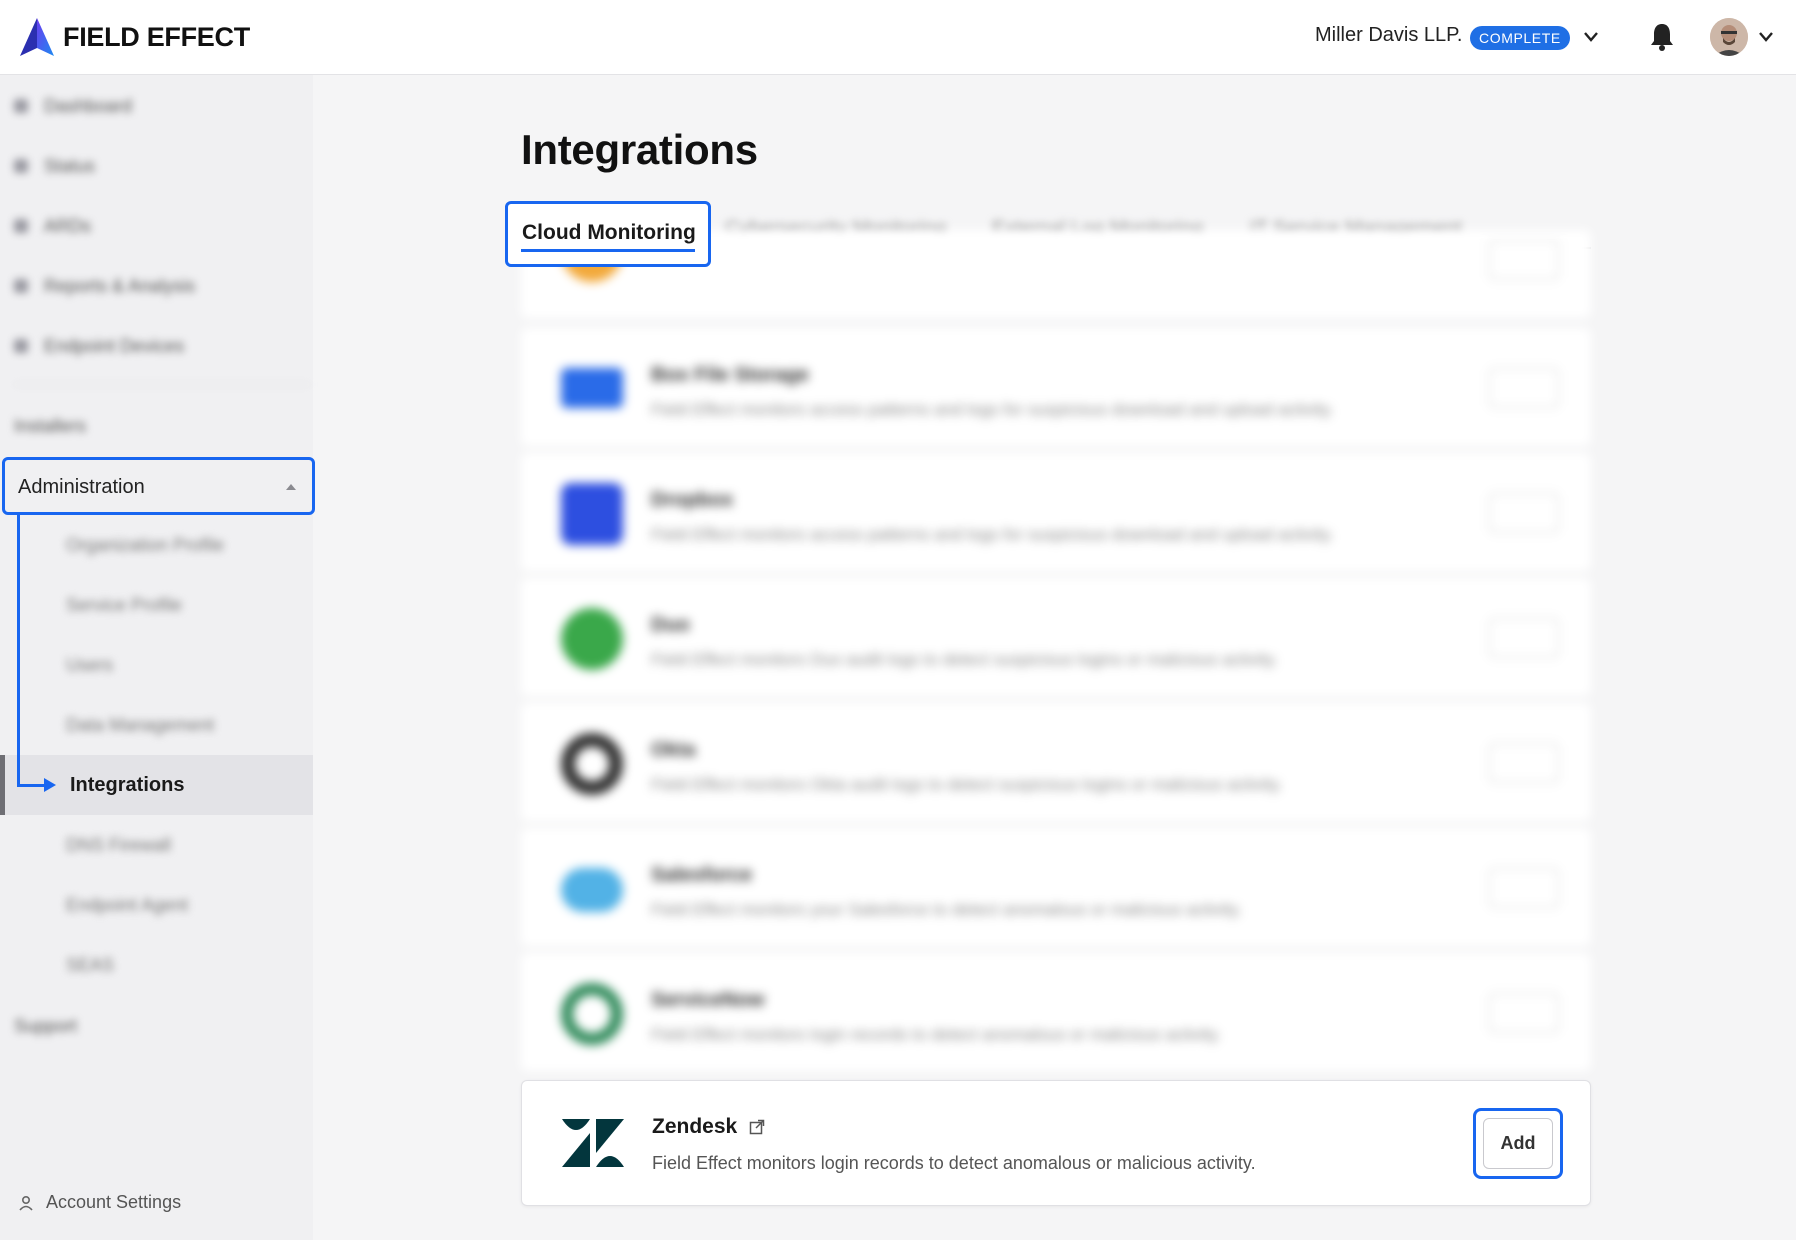  I want to click on sidebar-subitem-endpoint-agent: Endpoint Agent, so click(127, 905).